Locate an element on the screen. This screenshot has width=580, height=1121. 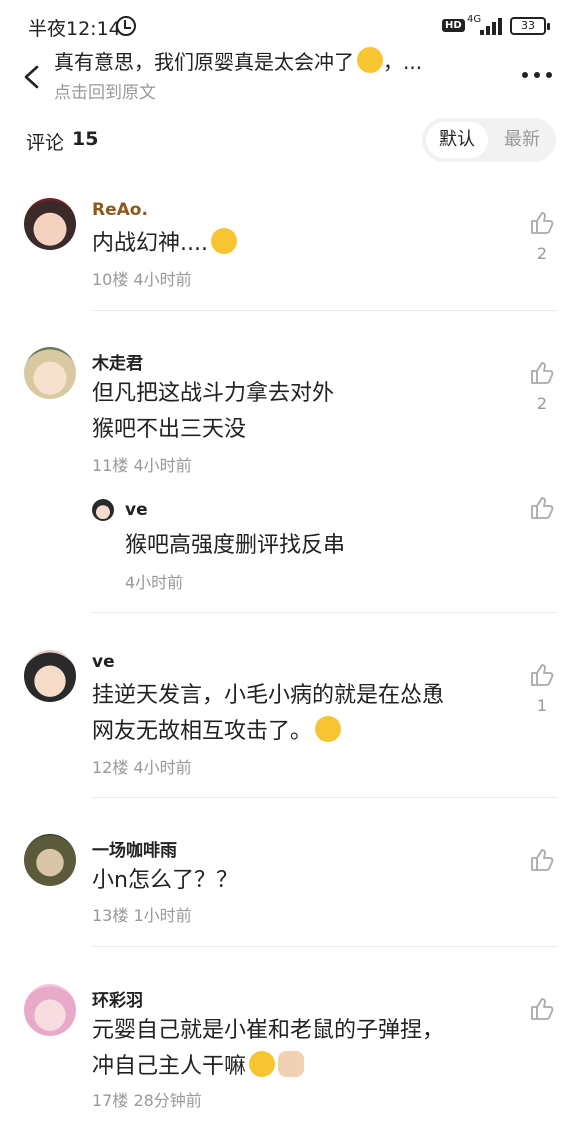
comment-line: 挂逆天发言，小毛小病的就是在怂恿 is located at coordinates (268, 695).